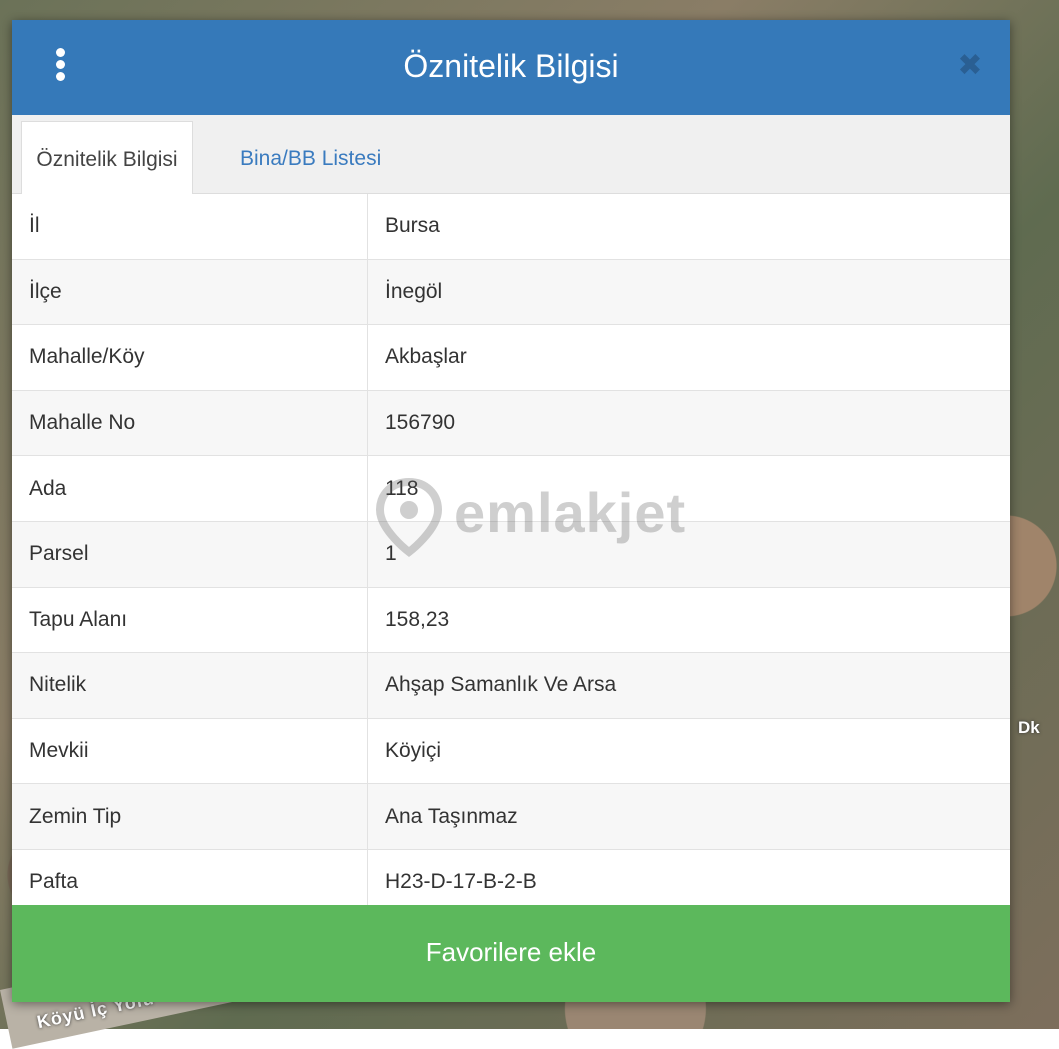 This screenshot has height=1049, width=1059. Describe the element at coordinates (310, 157) in the screenshot. I see `tab-building-list: Bina/BB Listesi` at that location.